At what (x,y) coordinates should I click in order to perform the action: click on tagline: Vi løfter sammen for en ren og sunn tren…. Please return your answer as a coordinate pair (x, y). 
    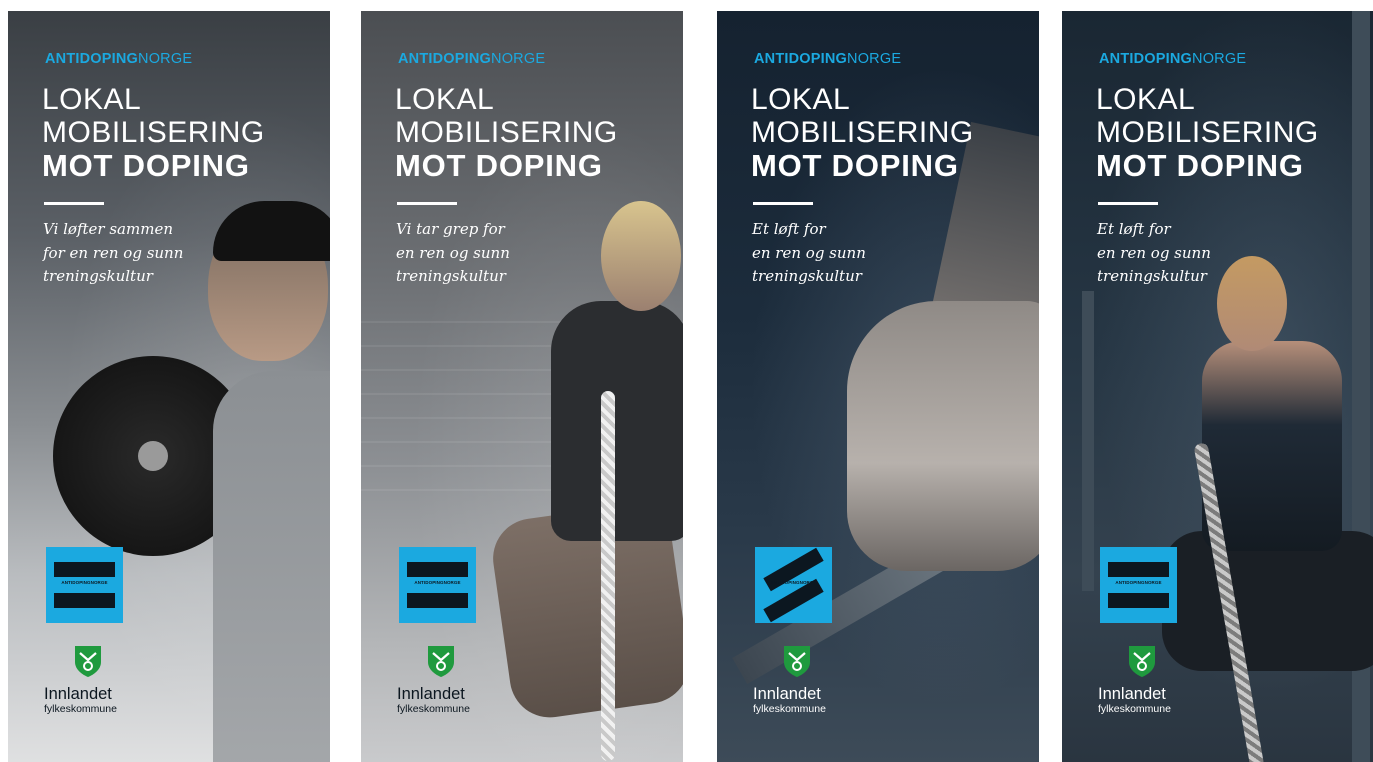
    Looking at the image, I should click on (113, 252).